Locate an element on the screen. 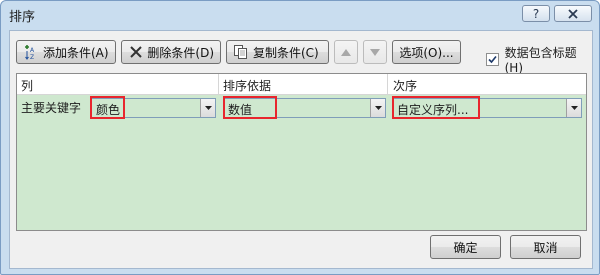 This screenshot has width=600, height=275. dialog-title: 排序 is located at coordinates (22, 17).